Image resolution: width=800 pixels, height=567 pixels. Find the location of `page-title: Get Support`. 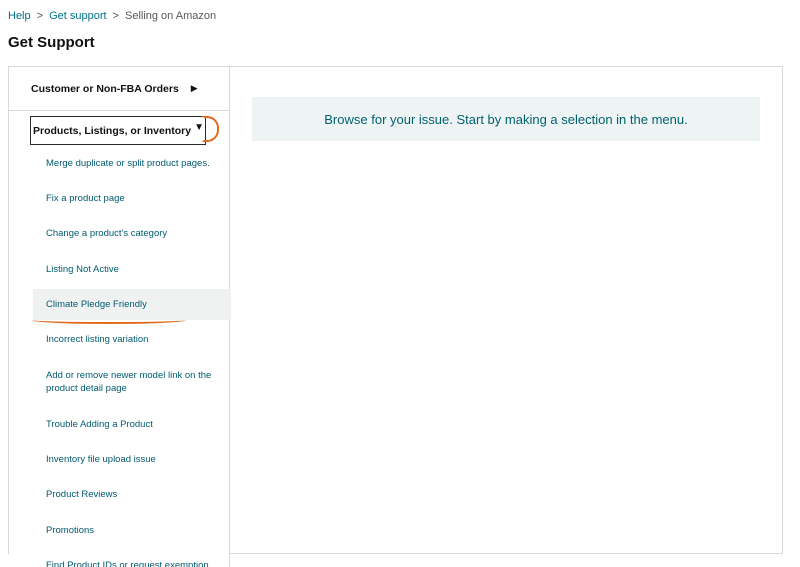

page-title: Get Support is located at coordinates (51, 42).